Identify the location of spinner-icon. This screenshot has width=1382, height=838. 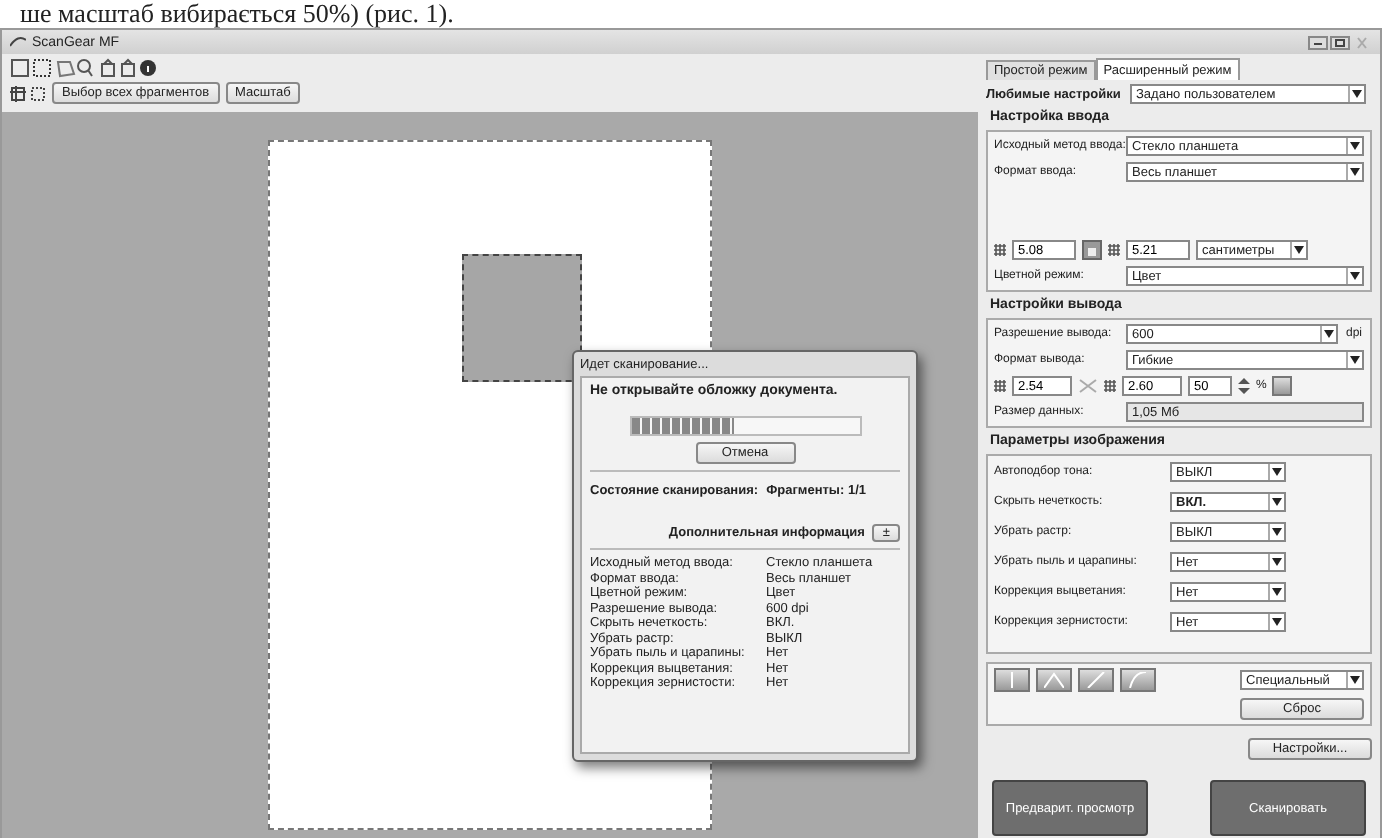
(1244, 386).